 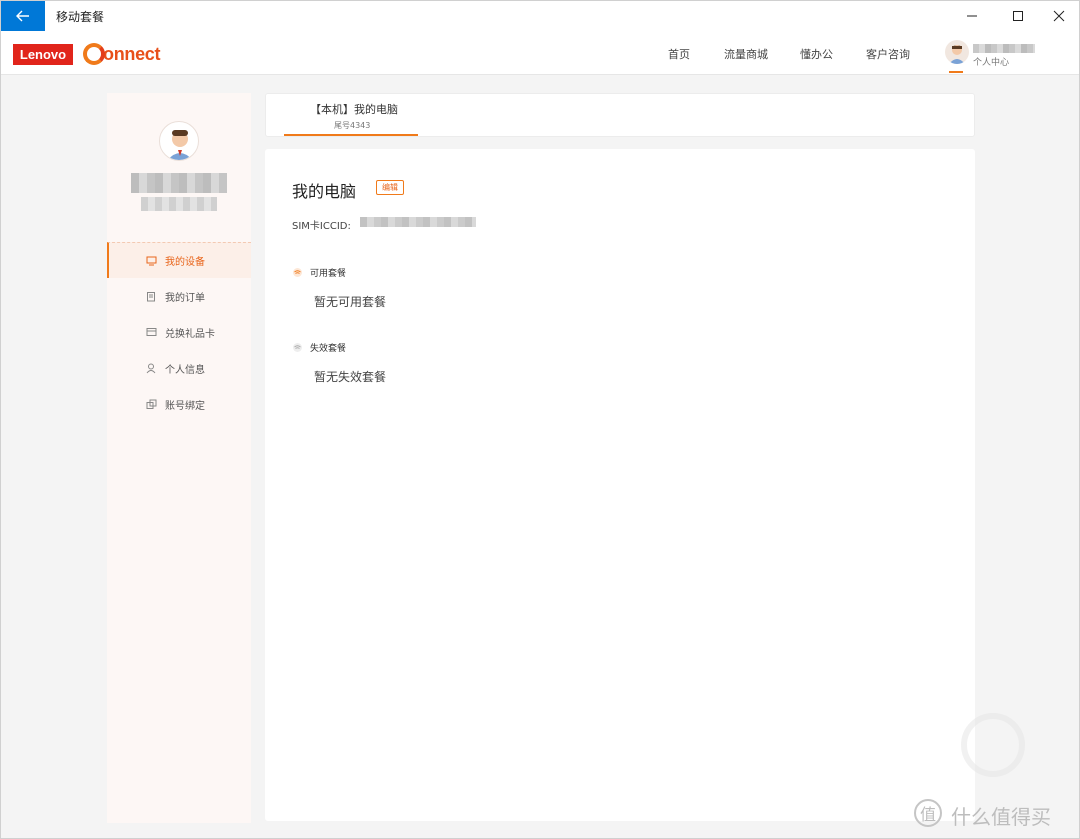 I want to click on user-avatar-icon, so click(x=957, y=54).